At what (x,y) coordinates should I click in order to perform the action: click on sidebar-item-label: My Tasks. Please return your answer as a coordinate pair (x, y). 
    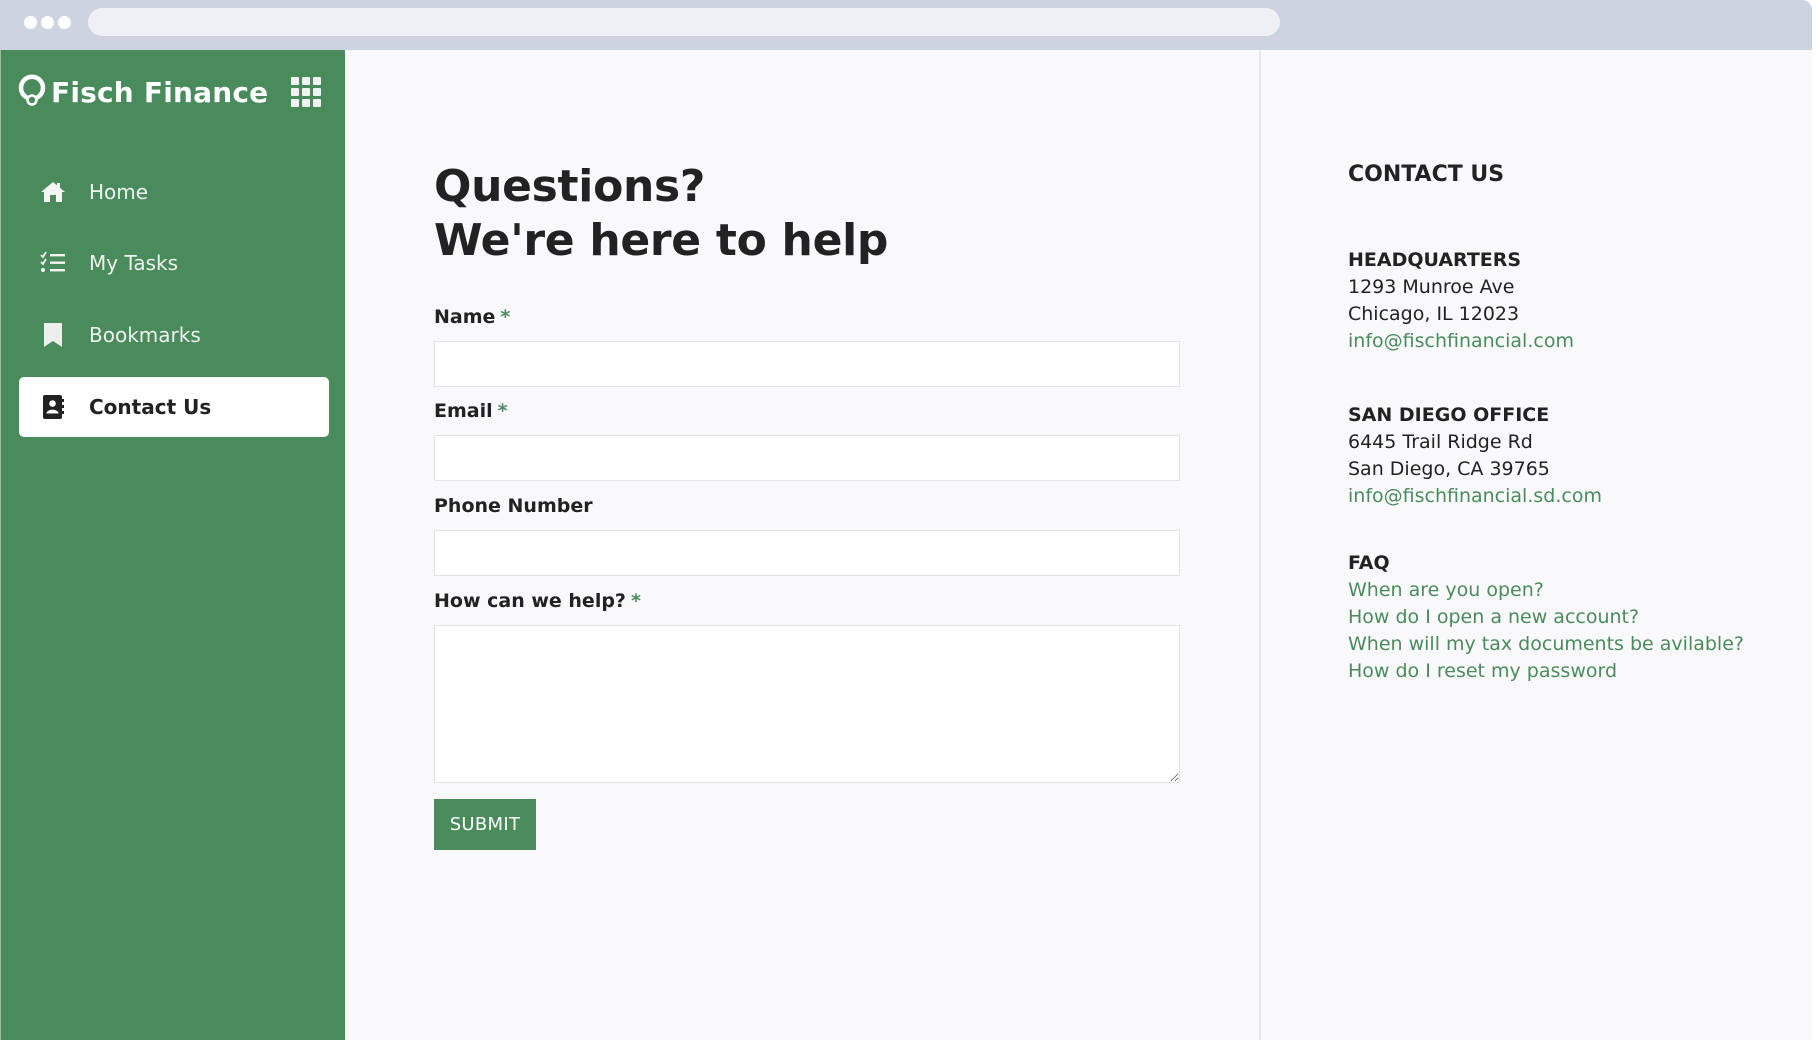
    Looking at the image, I should click on (134, 263).